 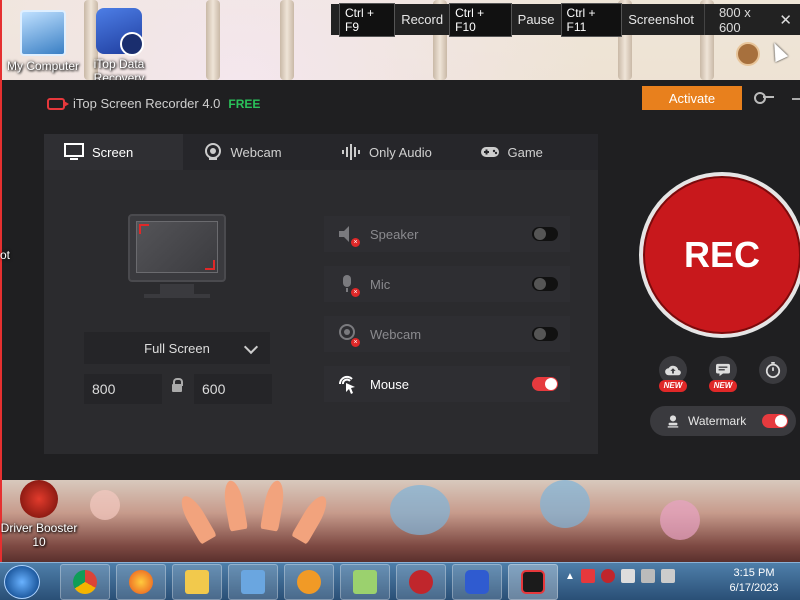 I want to click on timer-icon, so click(x=773, y=370).